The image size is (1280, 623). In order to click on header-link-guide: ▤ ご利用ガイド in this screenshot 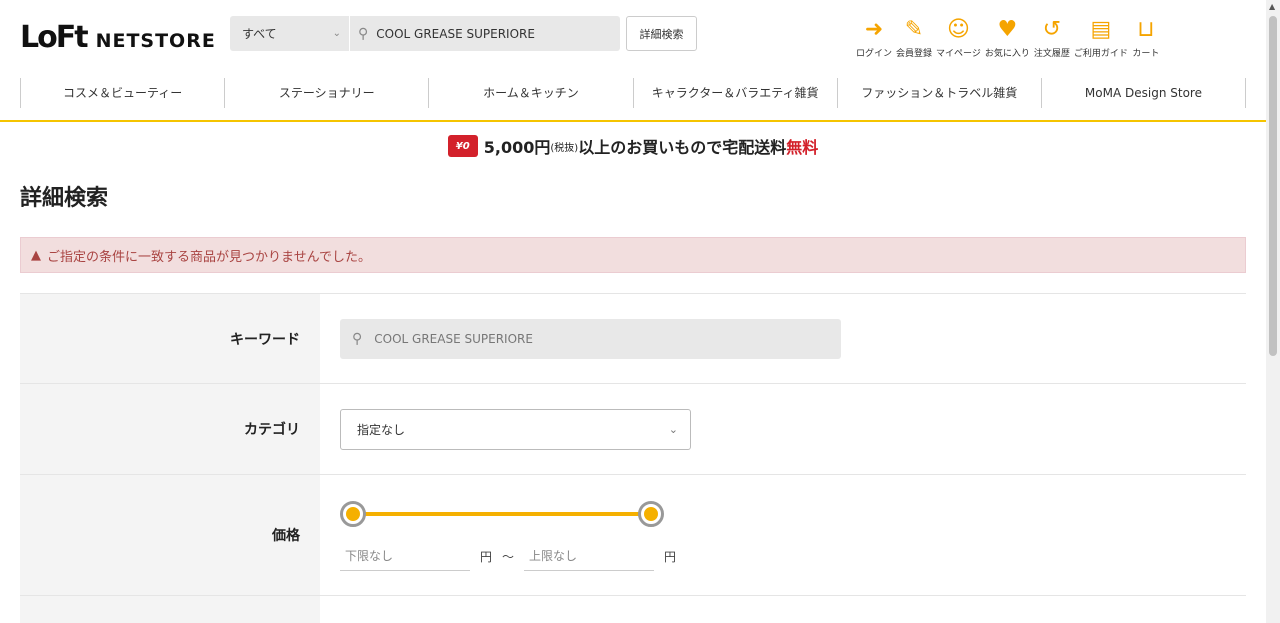, I will do `click(1100, 38)`.